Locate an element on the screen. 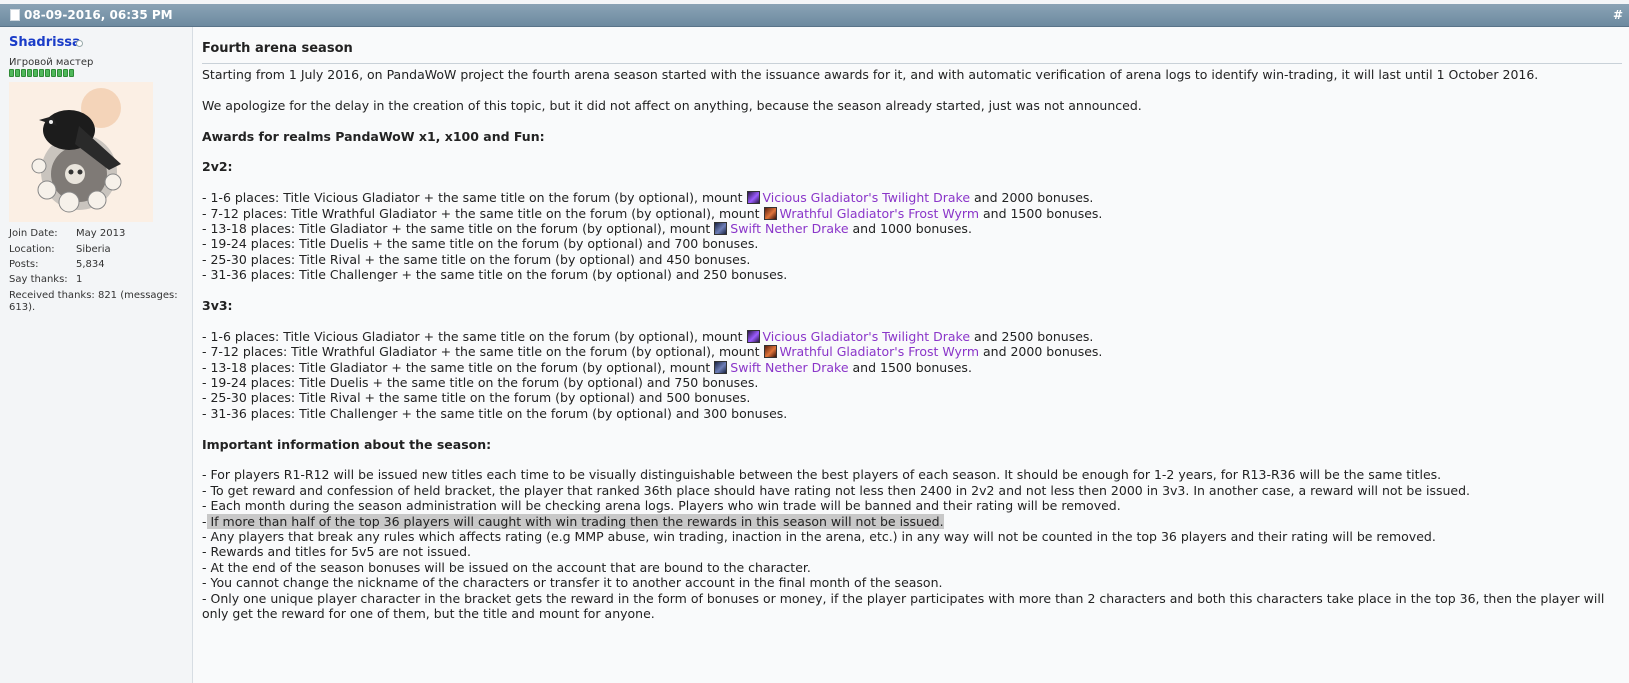  post-title: Fourth arena season is located at coordinates (277, 48).